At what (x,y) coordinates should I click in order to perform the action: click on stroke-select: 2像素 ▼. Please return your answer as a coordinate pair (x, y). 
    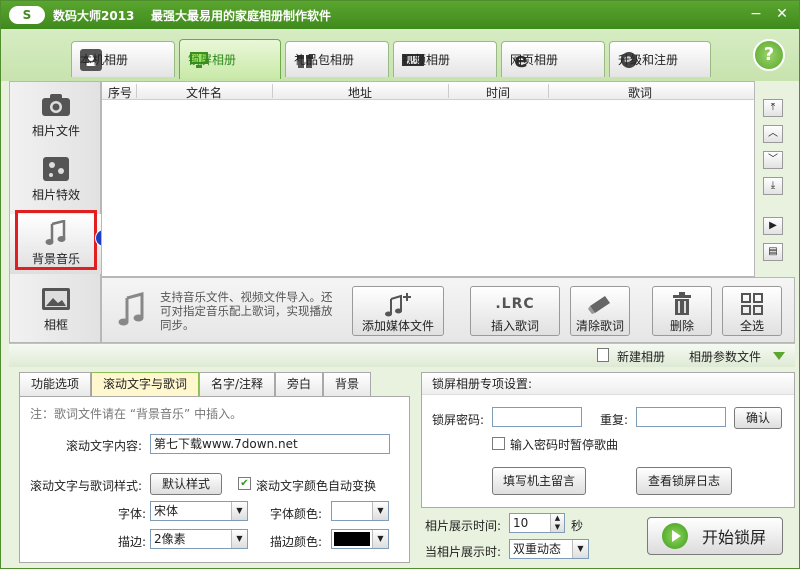
    Looking at the image, I should click on (199, 539).